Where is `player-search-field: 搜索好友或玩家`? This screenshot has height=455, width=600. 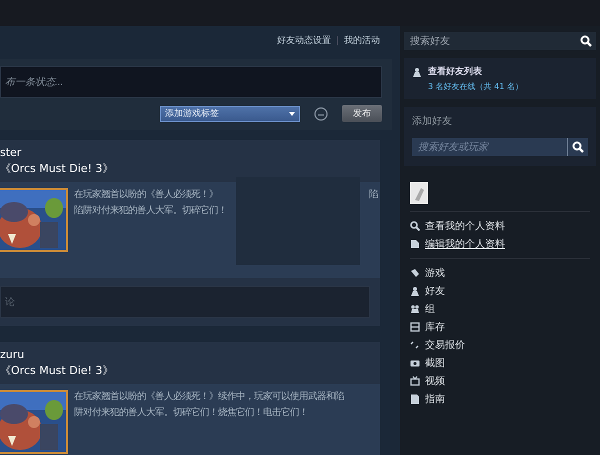
player-search-field: 搜索好友或玩家 is located at coordinates (490, 147).